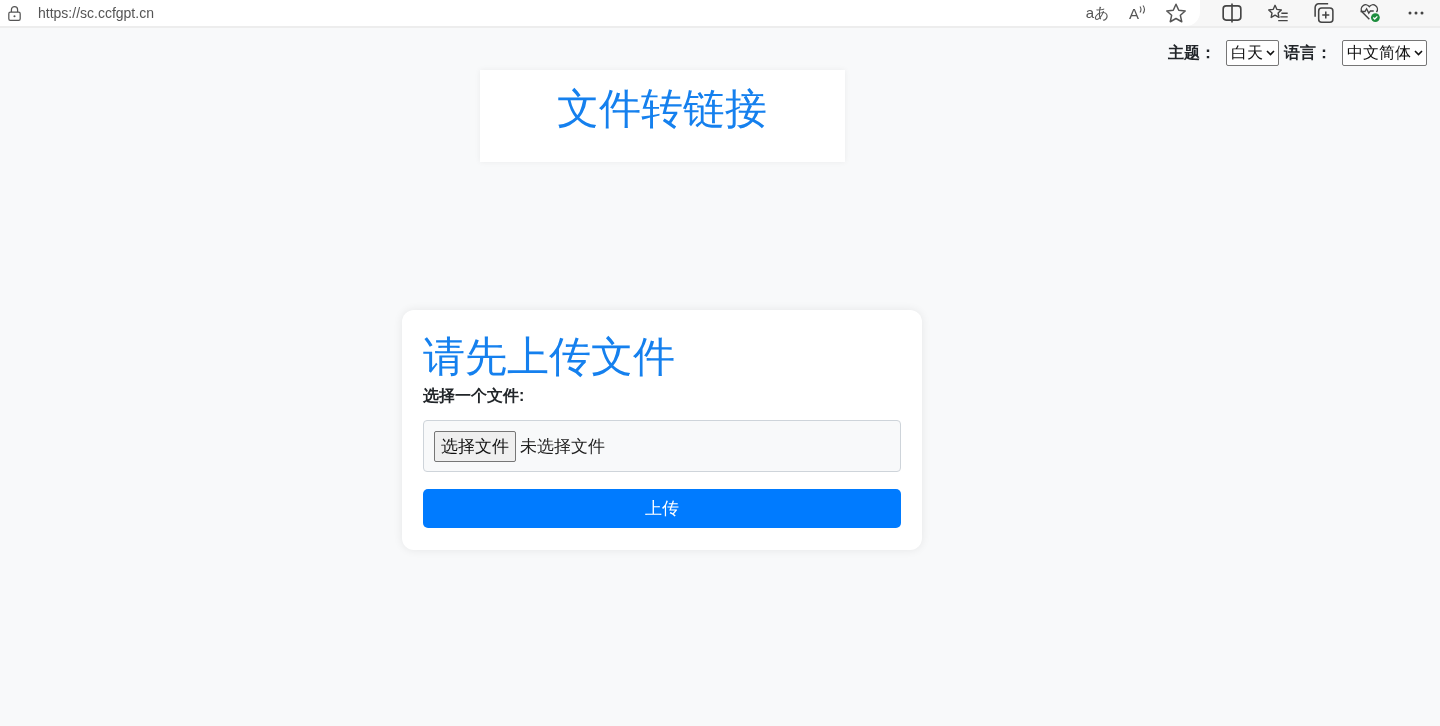 The width and height of the screenshot is (1440, 726). I want to click on split-screen-icon, so click(1232, 13).